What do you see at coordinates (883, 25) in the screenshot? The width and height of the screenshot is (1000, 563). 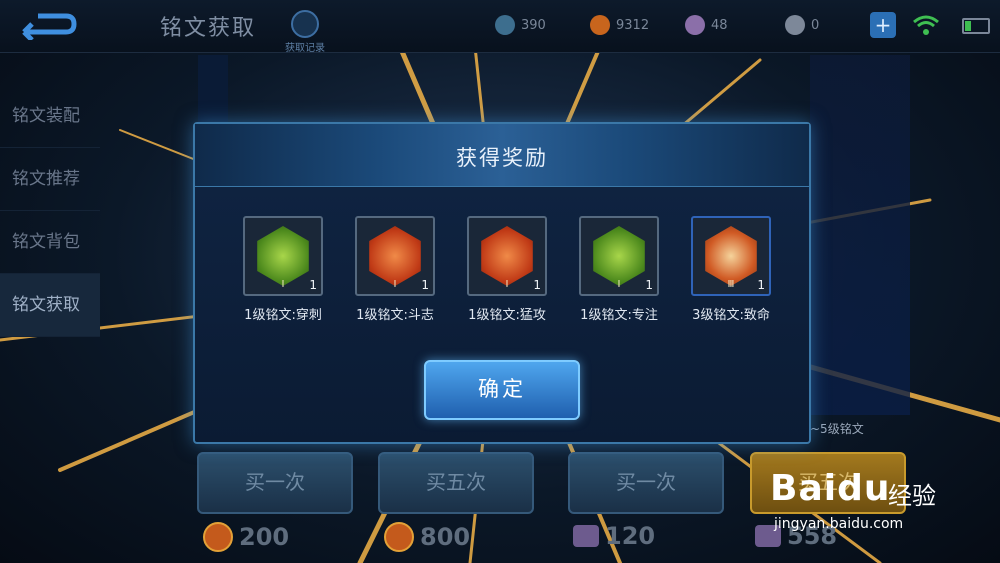 I see `recharge-plus-button: +` at bounding box center [883, 25].